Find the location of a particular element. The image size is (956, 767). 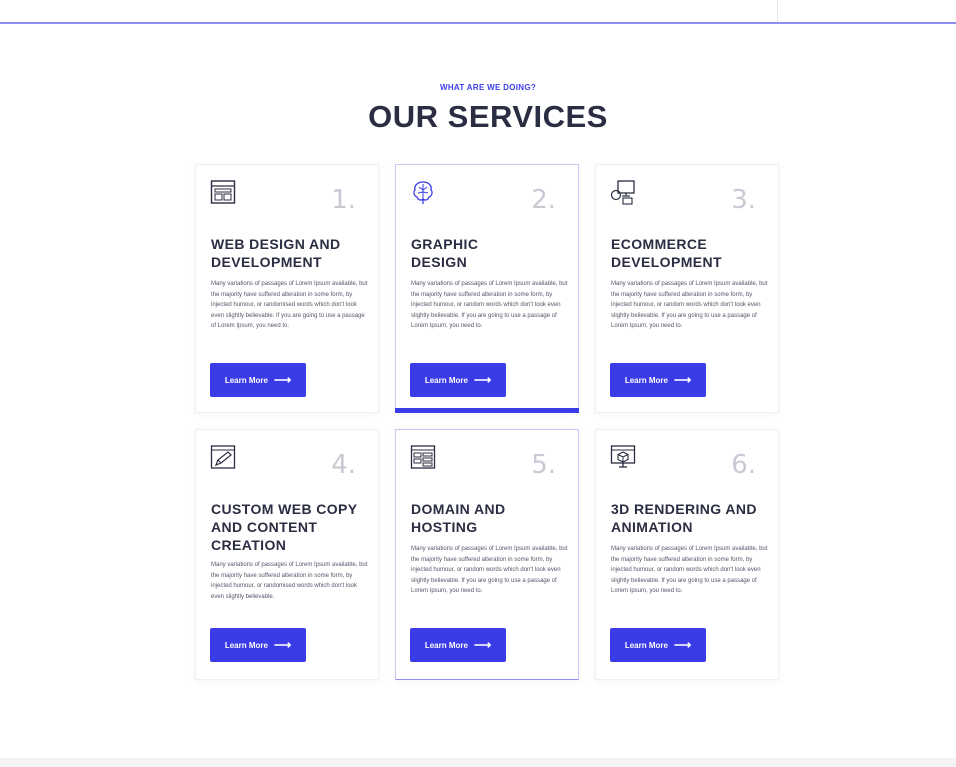

header-separator is located at coordinates (777, 11).